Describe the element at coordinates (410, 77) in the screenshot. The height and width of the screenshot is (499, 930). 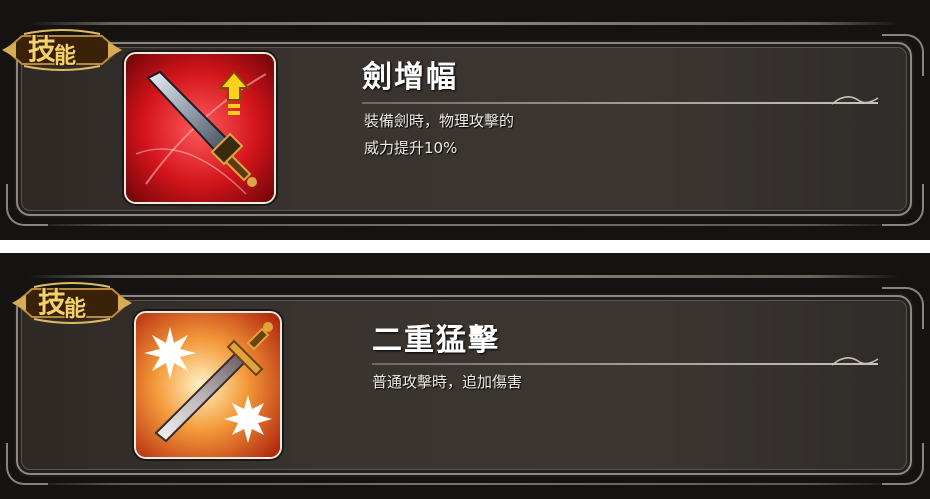
I see `skill-name: 劍增幅` at that location.